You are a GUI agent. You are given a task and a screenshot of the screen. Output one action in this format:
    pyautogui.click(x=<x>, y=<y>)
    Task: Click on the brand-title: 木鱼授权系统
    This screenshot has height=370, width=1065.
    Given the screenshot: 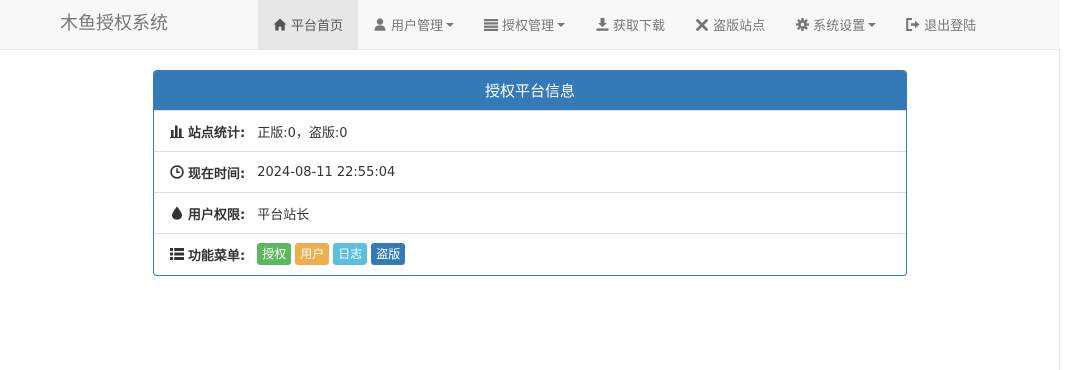 What is the action you would take?
    pyautogui.click(x=114, y=24)
    